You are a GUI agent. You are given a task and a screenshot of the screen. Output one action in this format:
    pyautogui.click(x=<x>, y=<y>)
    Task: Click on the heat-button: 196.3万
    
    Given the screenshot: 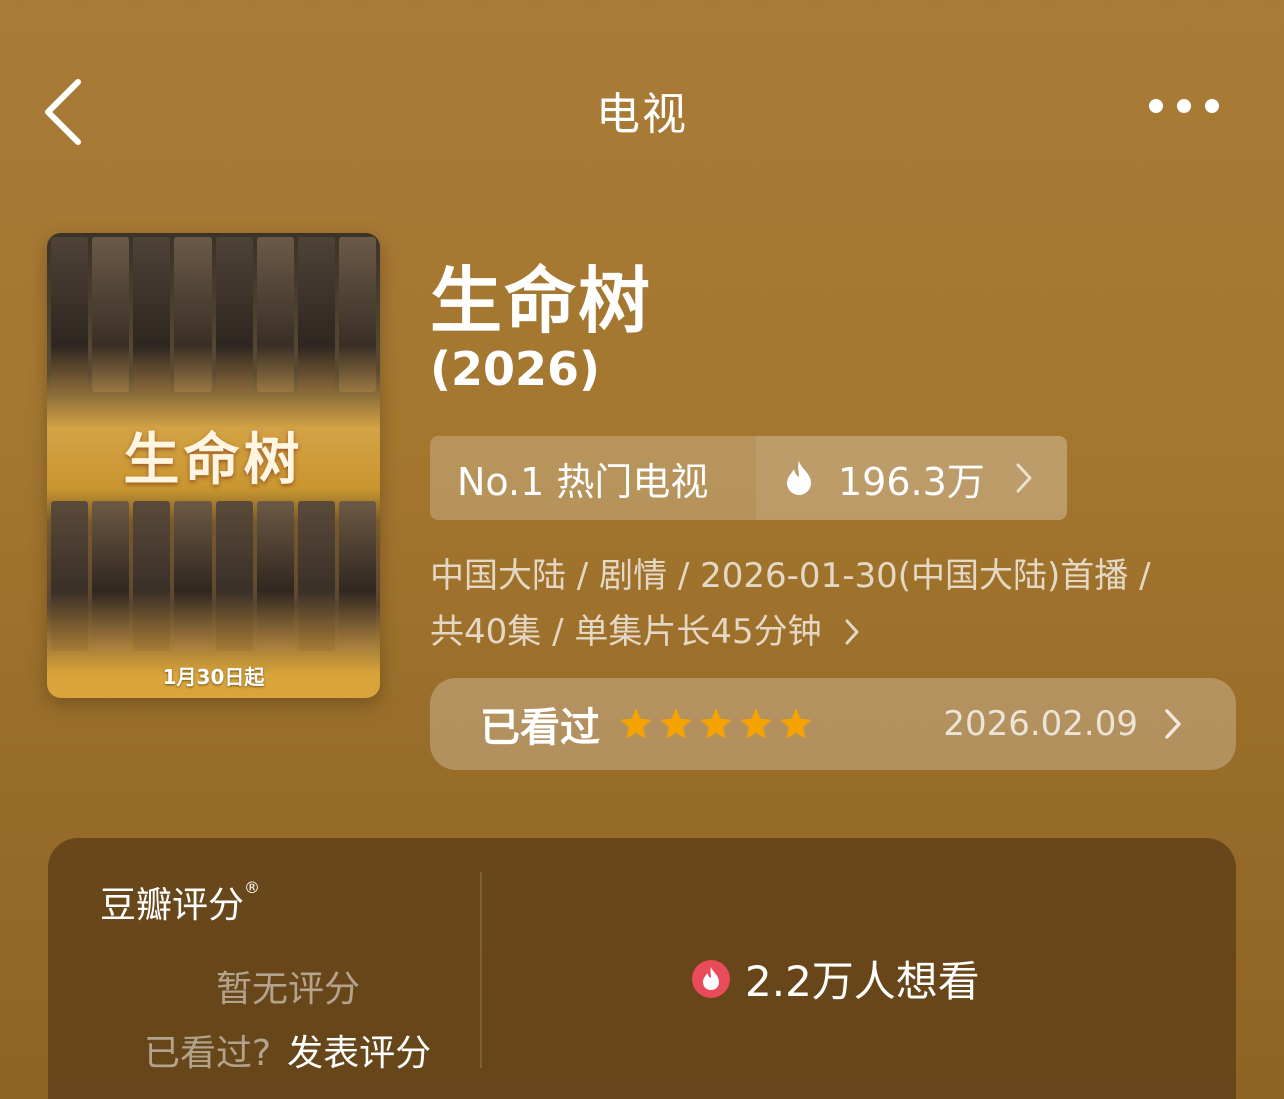 What is the action you would take?
    pyautogui.click(x=911, y=478)
    